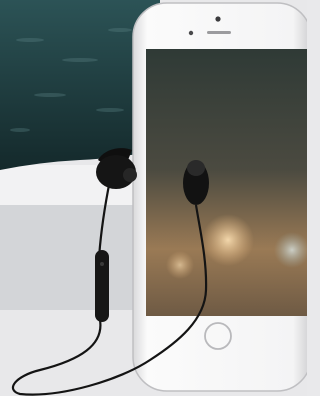 The height and width of the screenshot is (396, 320). What do you see at coordinates (228, 240) in the screenshot?
I see `bokeh-light` at bounding box center [228, 240].